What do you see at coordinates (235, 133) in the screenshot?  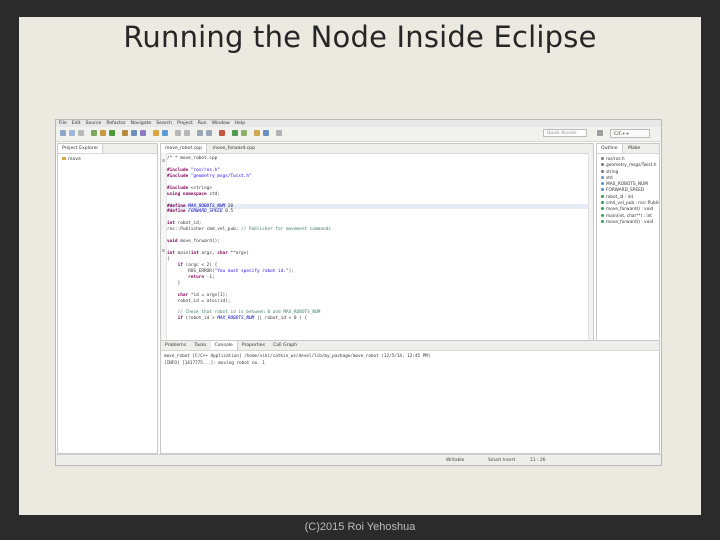 I see `resume-icon` at bounding box center [235, 133].